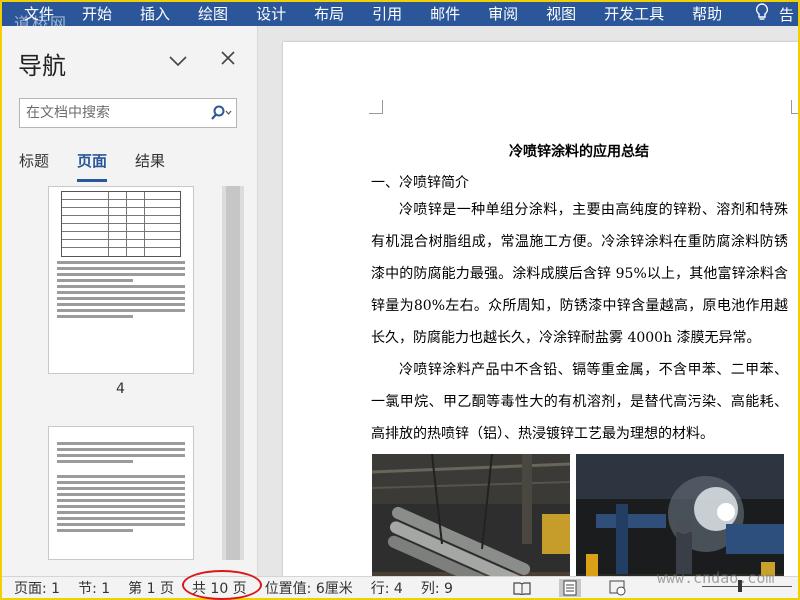 This screenshot has height=600, width=800. I want to click on search-box, so click(128, 113).